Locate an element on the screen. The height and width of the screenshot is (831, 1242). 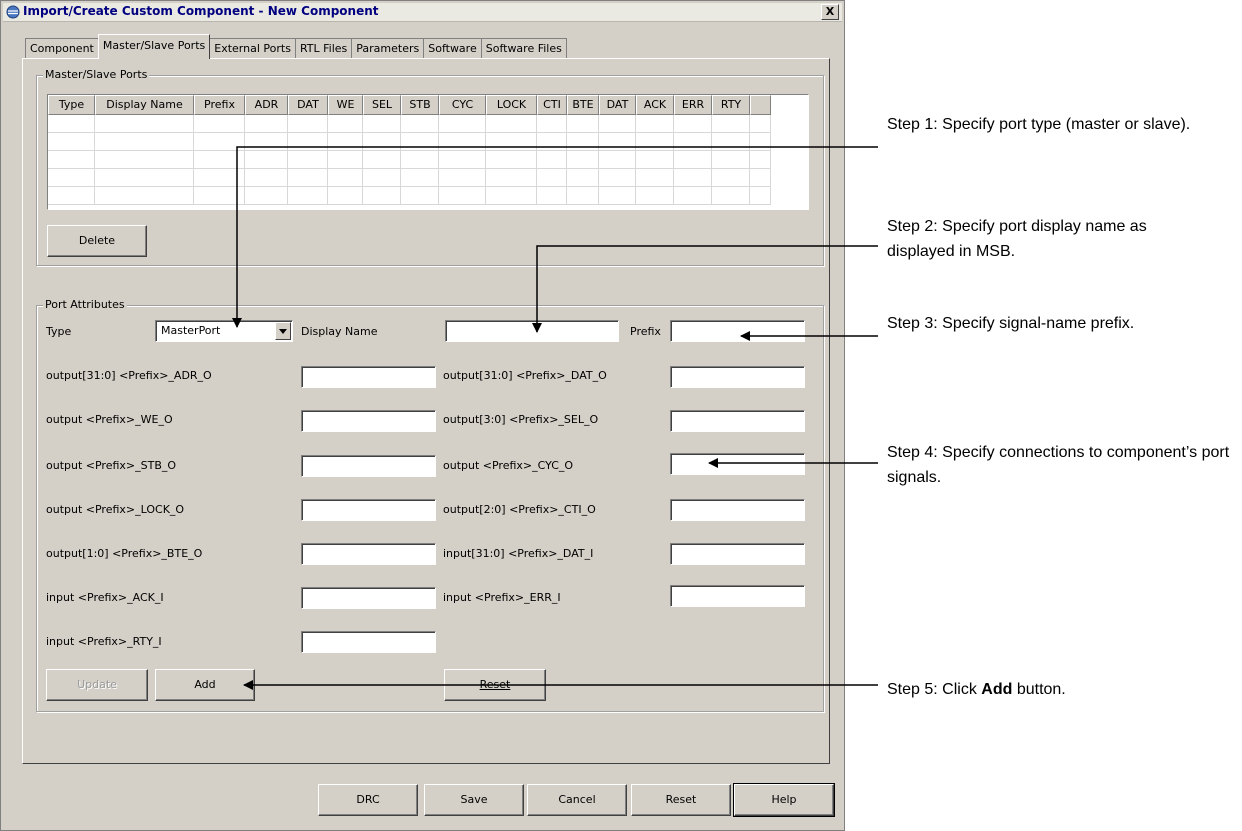
arrow-step1 is located at coordinates (555, 237).